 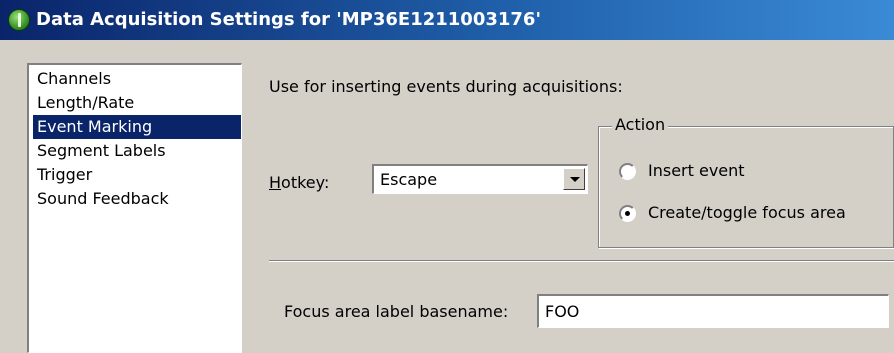 What do you see at coordinates (747, 212) in the screenshot?
I see `create-focus-area-label: Create/toggle focus area` at bounding box center [747, 212].